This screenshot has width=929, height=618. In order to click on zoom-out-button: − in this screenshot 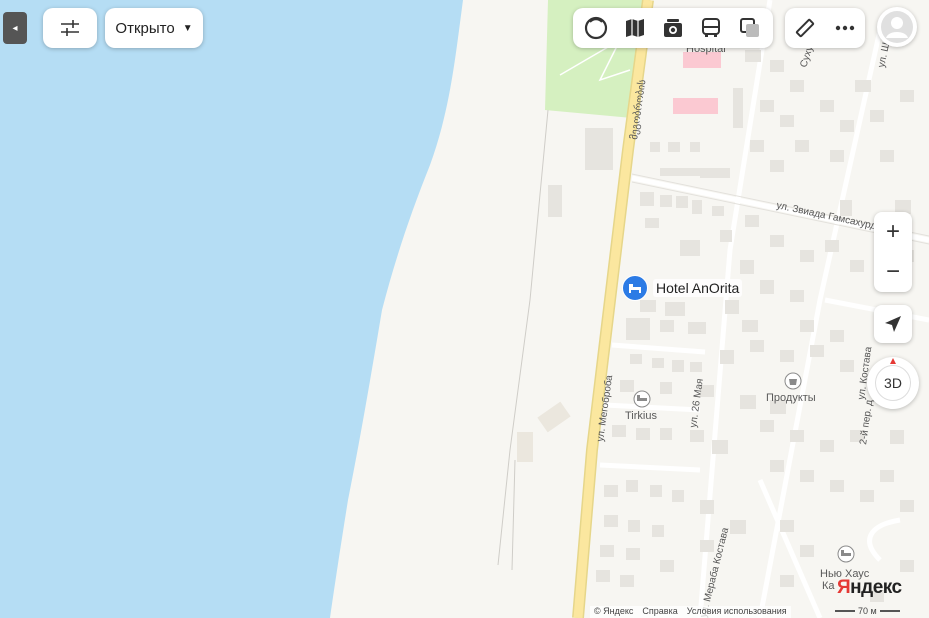, I will do `click(893, 272)`.